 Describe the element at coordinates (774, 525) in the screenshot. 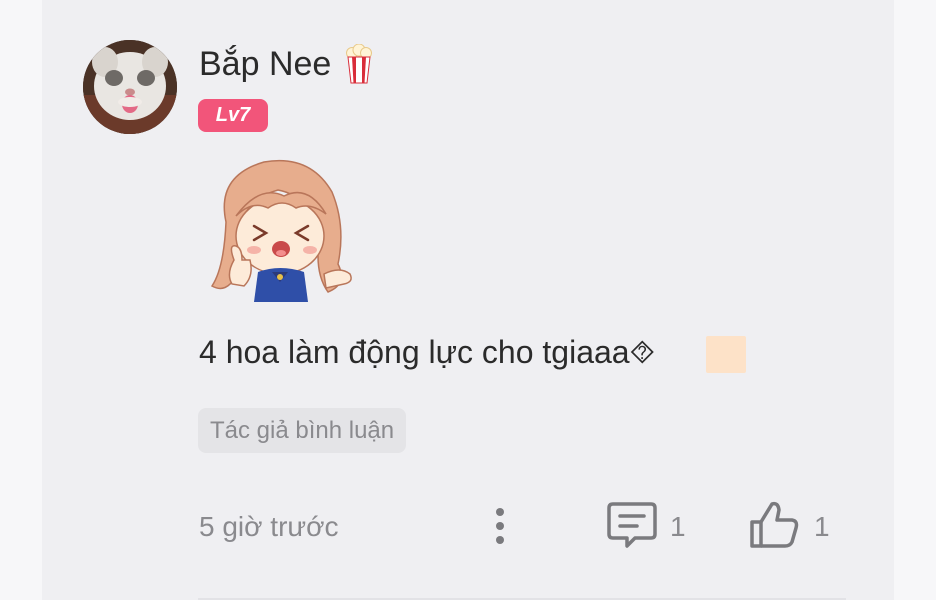

I see `thumbs-up-icon` at that location.